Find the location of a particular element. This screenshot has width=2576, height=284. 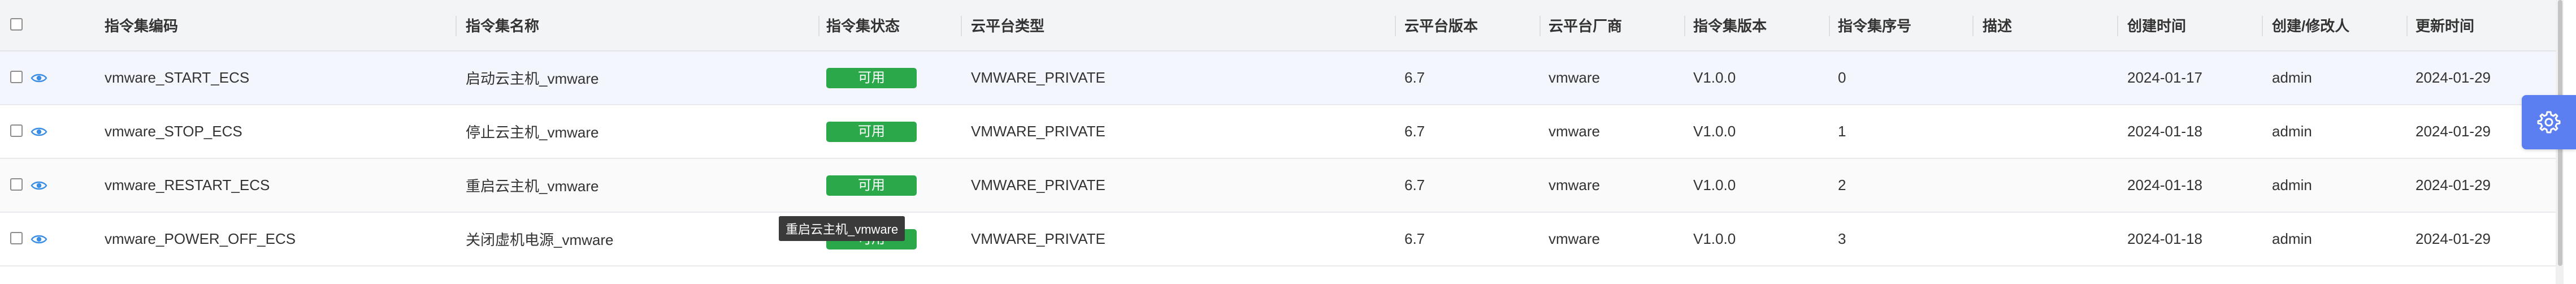

col-header-seq: 指令集序号 is located at coordinates (1874, 25).